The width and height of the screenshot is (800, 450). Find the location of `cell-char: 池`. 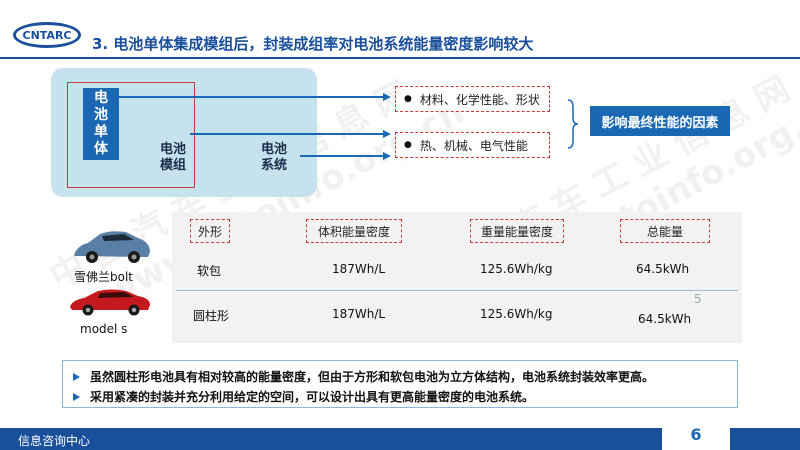

cell-char: 池 is located at coordinates (101, 115).